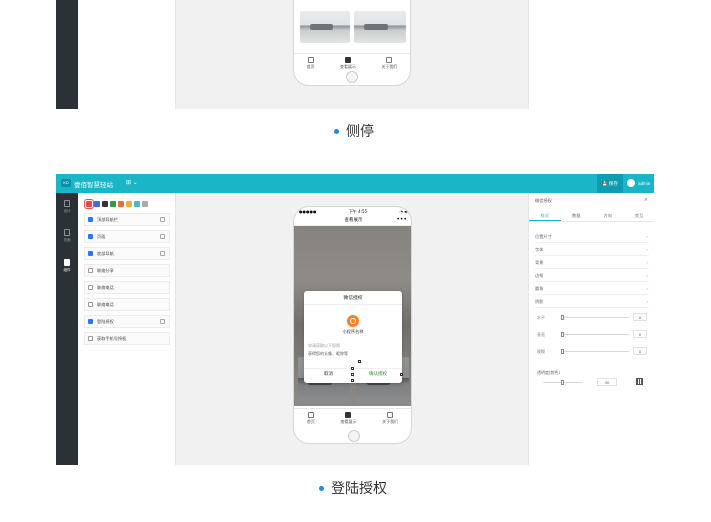 The height and width of the screenshot is (522, 711). I want to click on permission-item: 获得您的头像、昵称等, so click(328, 353).